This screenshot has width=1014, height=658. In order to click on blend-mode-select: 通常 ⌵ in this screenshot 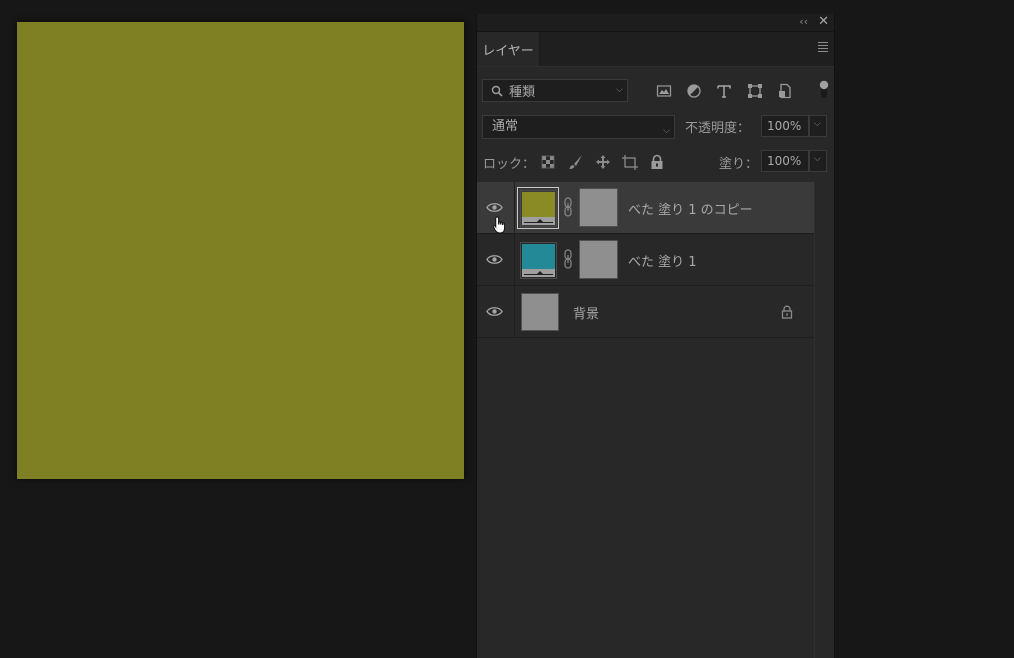, I will do `click(578, 127)`.